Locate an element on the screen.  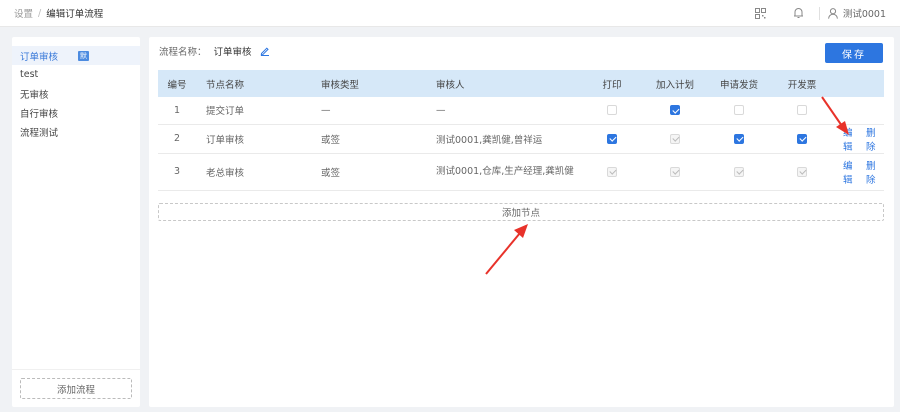
col-header-node-name: 节点名称 is located at coordinates (253, 83).